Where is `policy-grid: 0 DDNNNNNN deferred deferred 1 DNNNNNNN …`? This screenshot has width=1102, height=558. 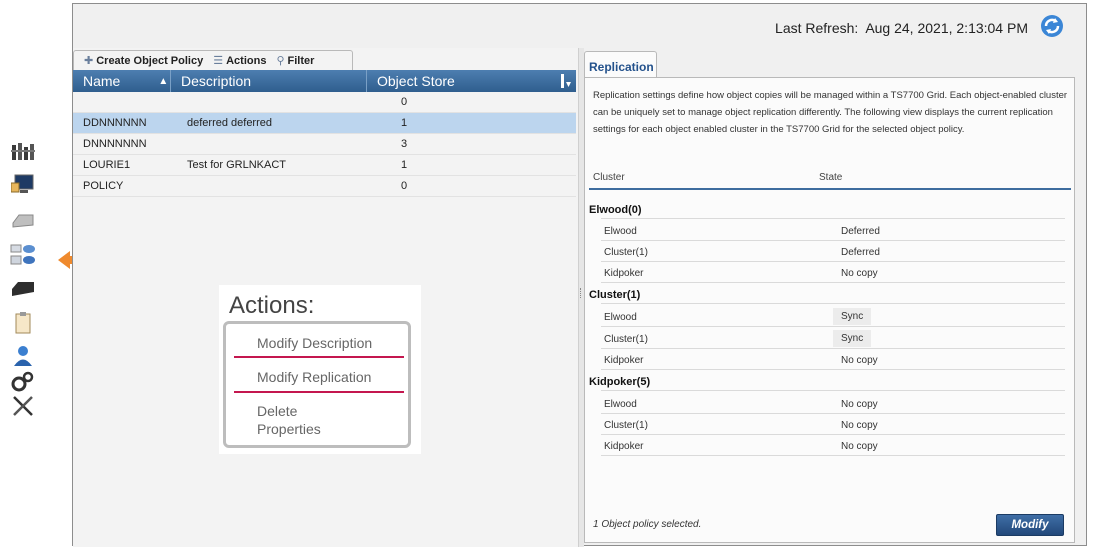
policy-grid: 0 DDNNNNNN deferred deferred 1 DNNNNNNN … is located at coordinates (324, 144).